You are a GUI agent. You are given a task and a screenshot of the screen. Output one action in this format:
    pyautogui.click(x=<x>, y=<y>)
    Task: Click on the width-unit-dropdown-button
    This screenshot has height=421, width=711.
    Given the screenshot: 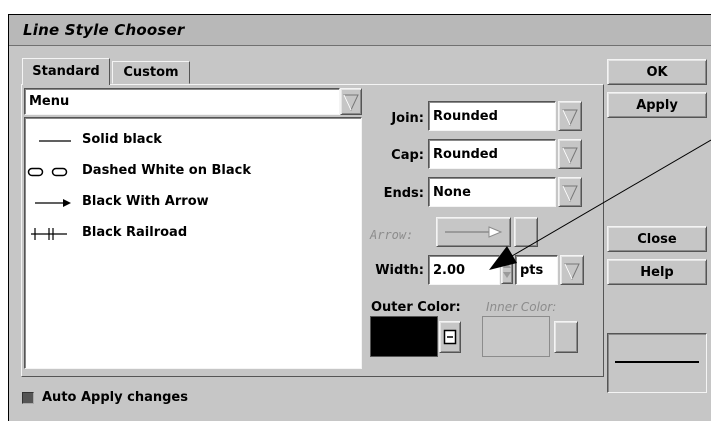 What is the action you would take?
    pyautogui.click(x=572, y=270)
    